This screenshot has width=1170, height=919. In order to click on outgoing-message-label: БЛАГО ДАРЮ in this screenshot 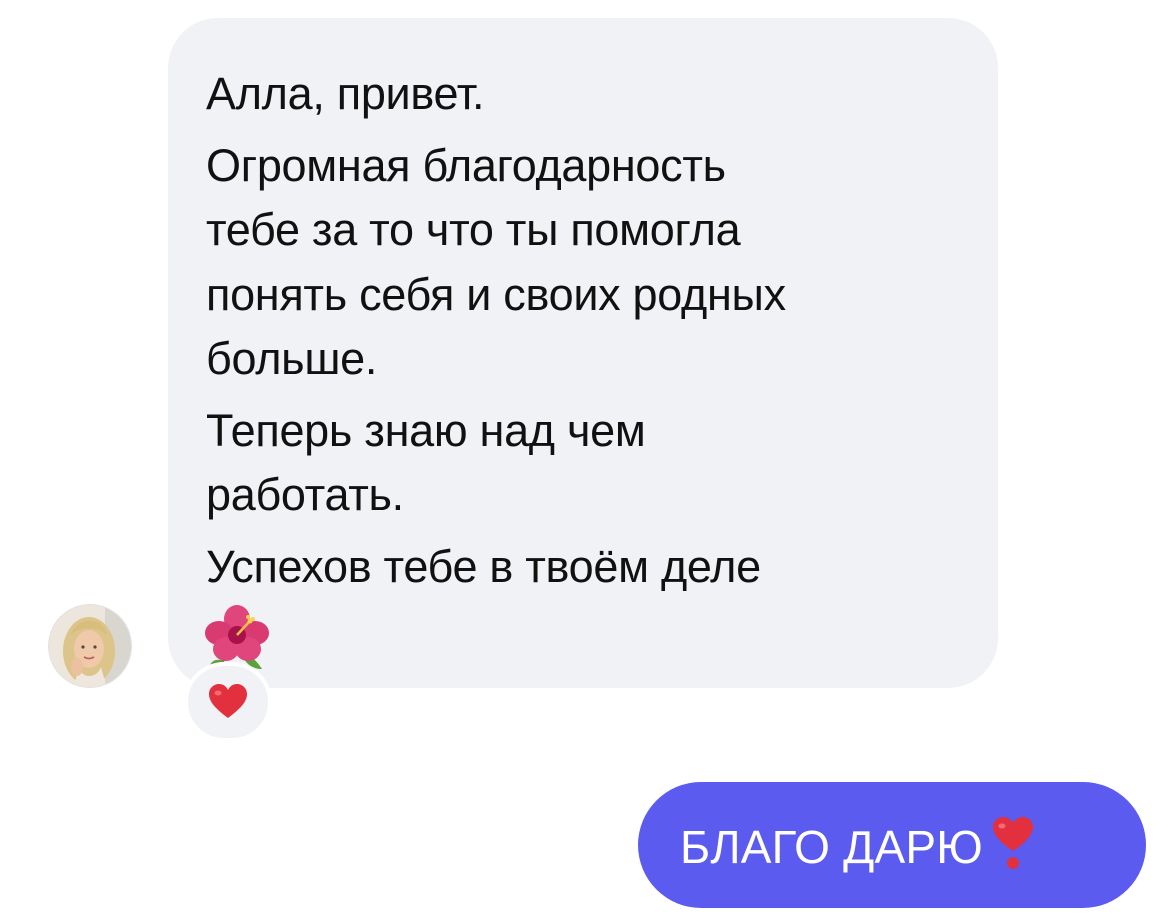, I will do `click(831, 846)`.